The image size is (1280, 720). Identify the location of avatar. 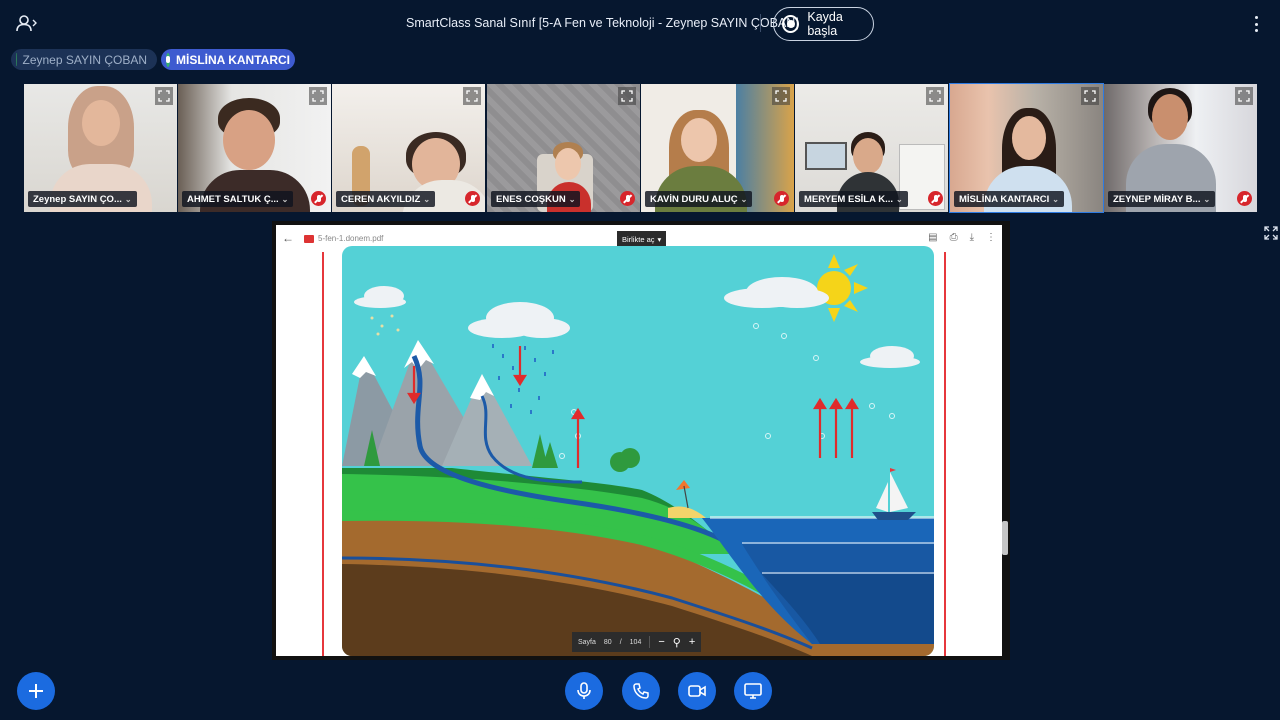
(16, 59).